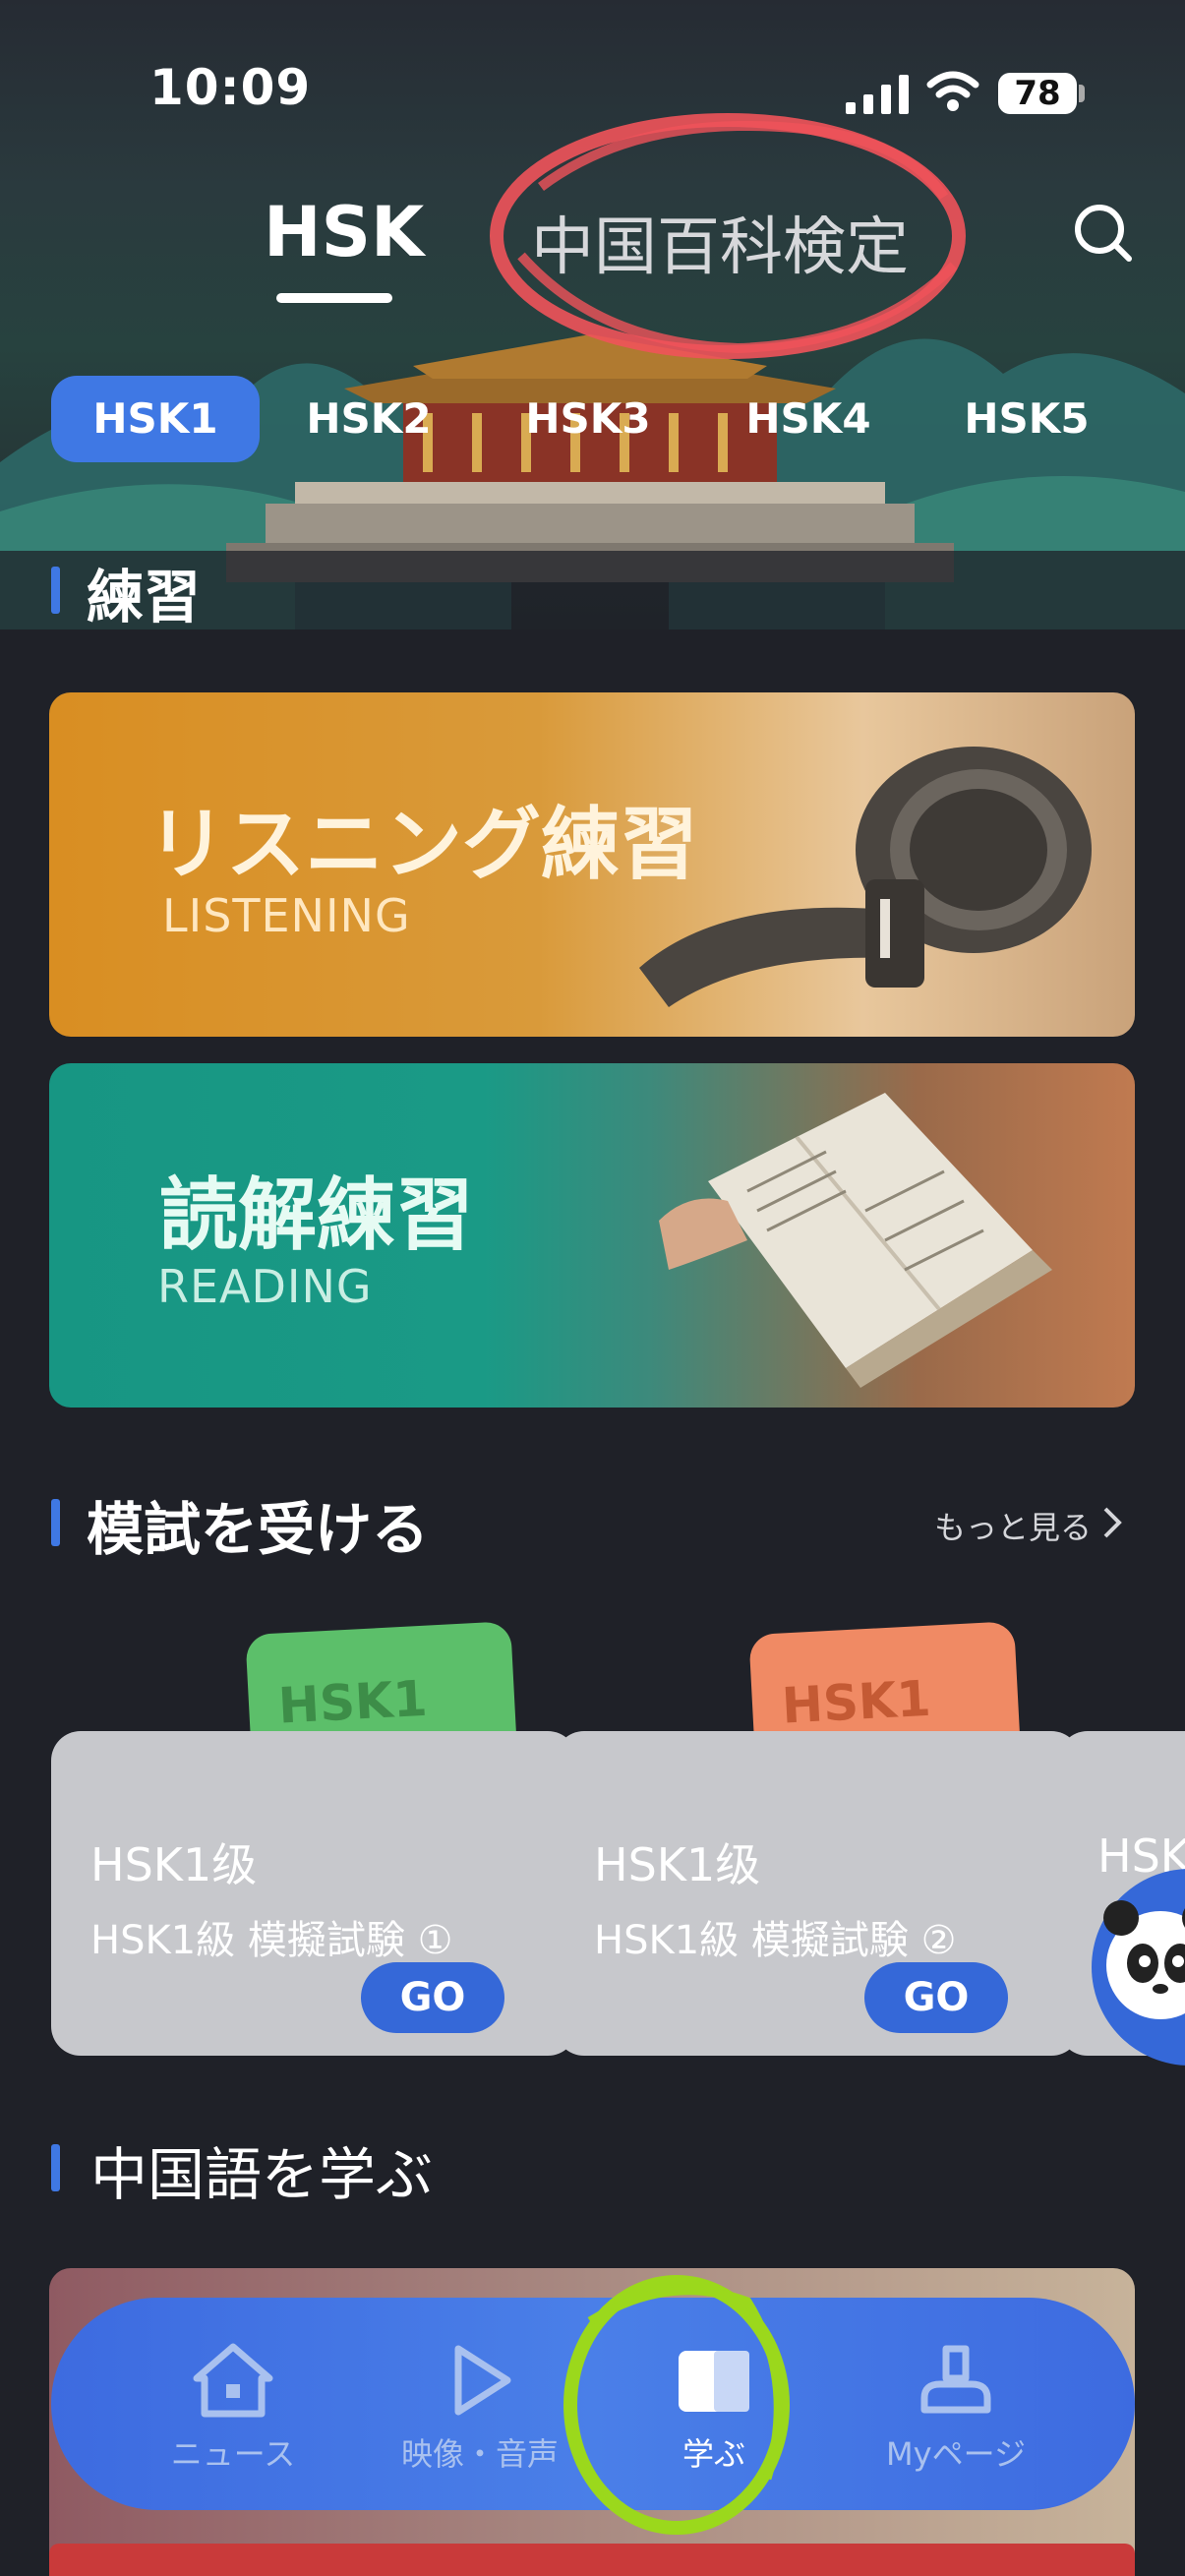 This screenshot has height=2576, width=1185. I want to click on tab-hsk: HSK, so click(344, 232).